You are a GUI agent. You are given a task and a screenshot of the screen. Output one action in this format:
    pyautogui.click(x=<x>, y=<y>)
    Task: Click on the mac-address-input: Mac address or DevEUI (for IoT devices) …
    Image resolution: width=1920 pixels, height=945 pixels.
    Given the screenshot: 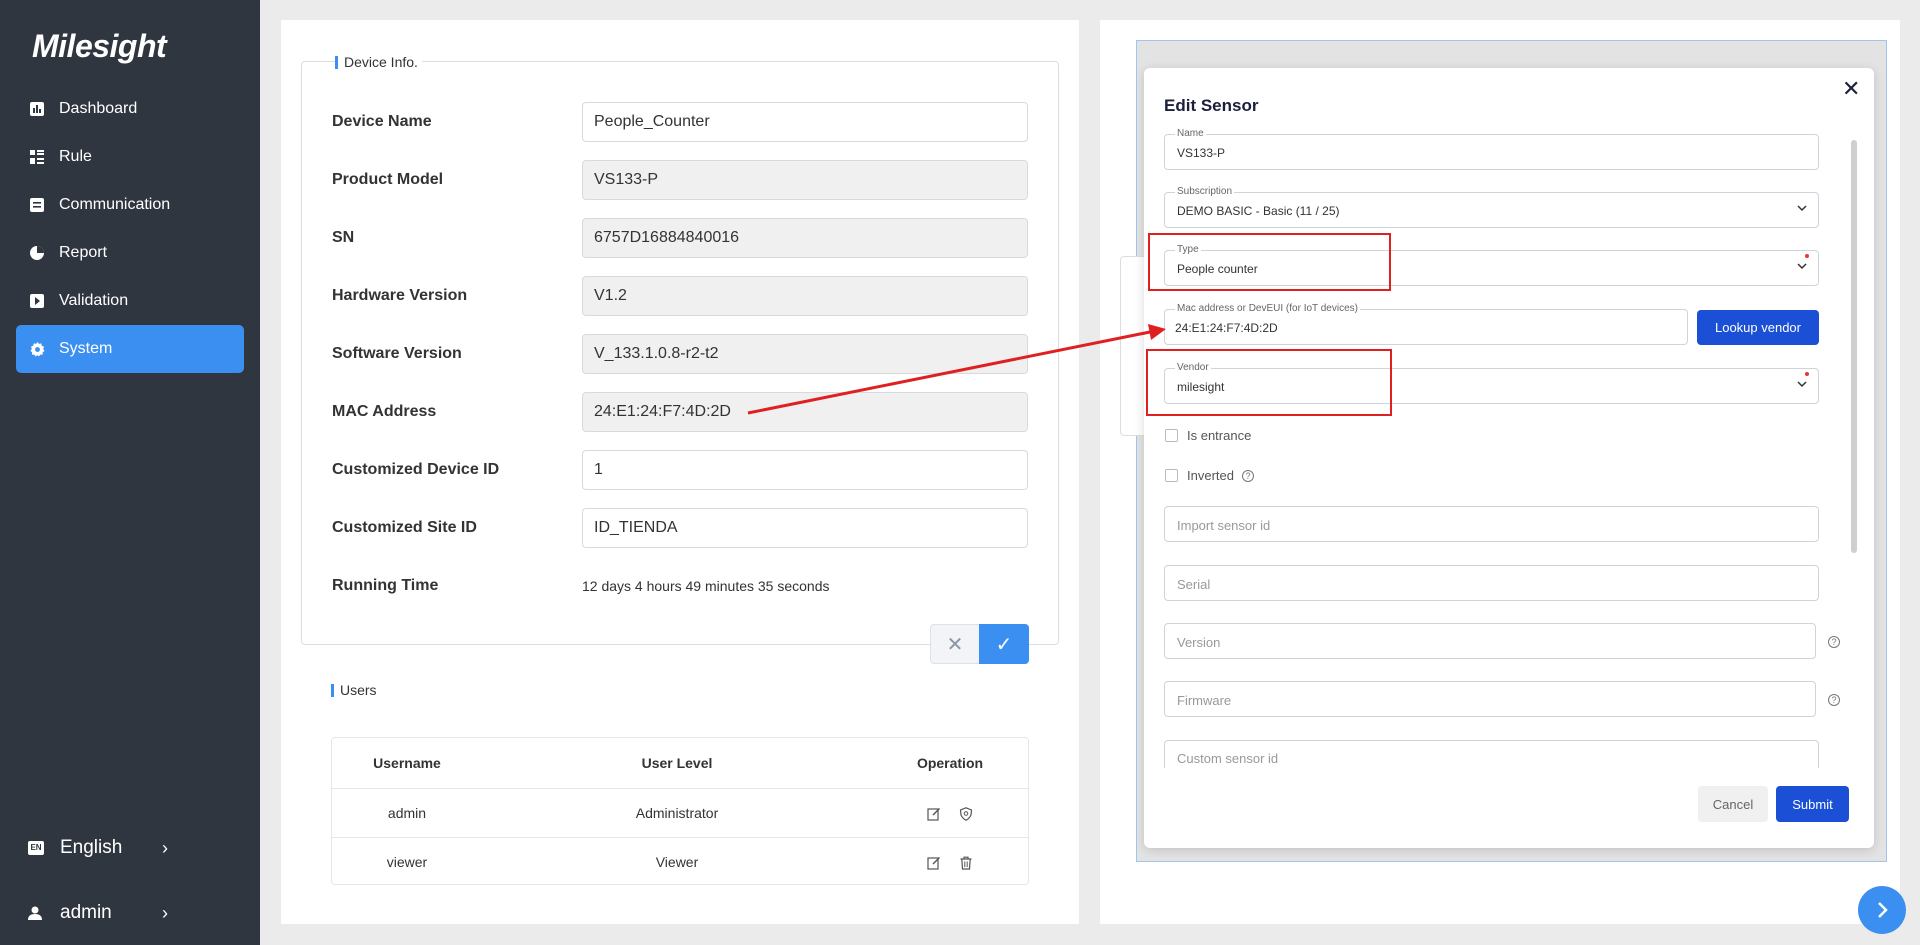 What is the action you would take?
    pyautogui.click(x=1426, y=324)
    